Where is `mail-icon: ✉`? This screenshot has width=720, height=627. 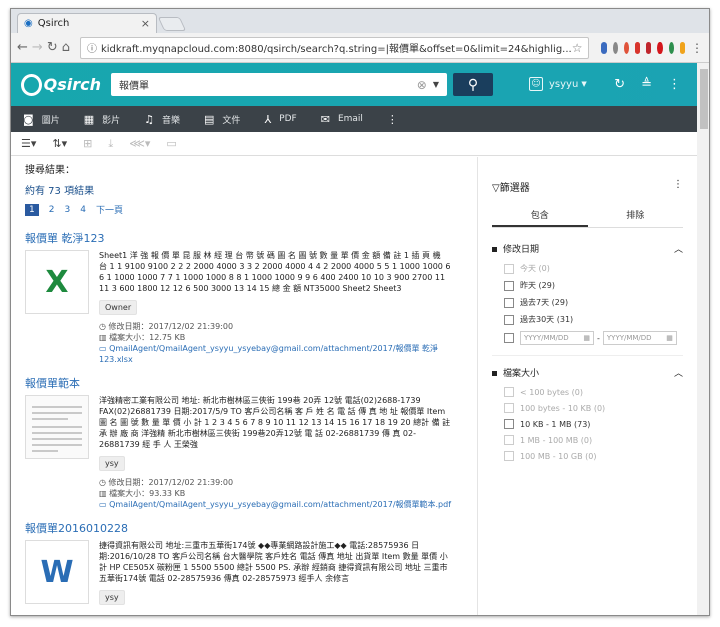
mail-icon: ✉ is located at coordinates (325, 119).